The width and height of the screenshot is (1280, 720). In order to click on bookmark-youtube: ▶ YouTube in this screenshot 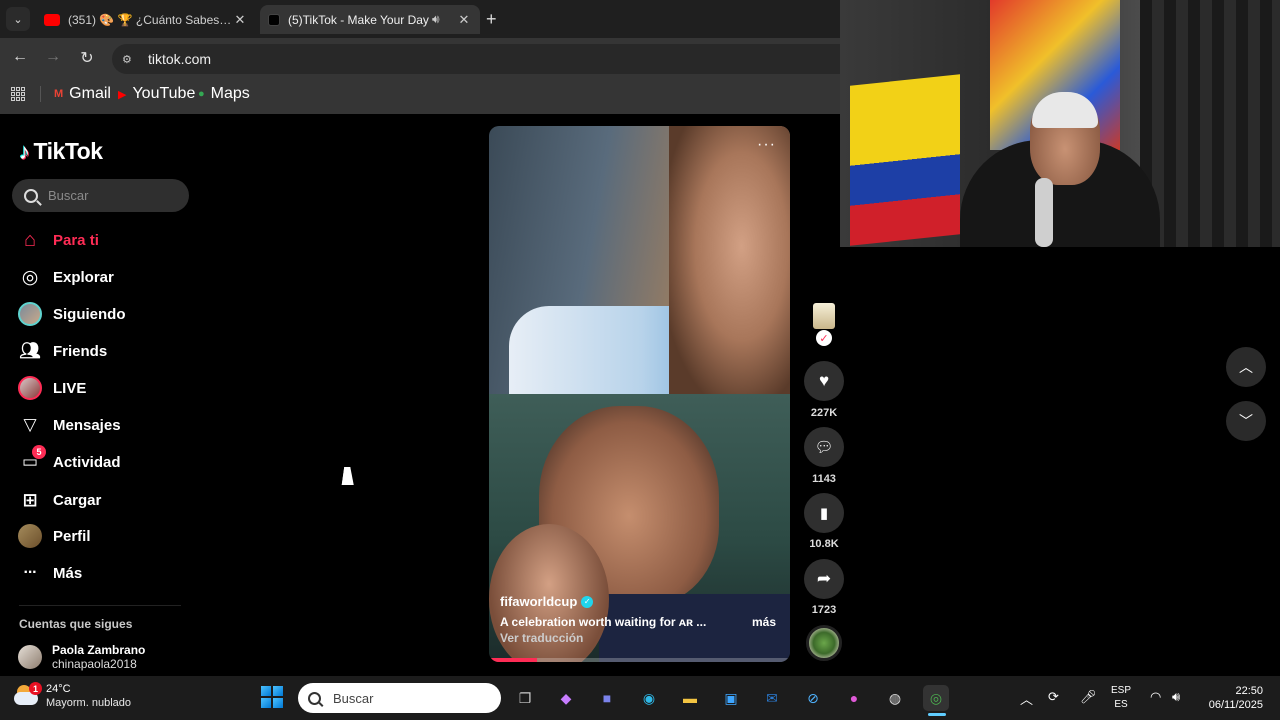, I will do `click(157, 93)`.